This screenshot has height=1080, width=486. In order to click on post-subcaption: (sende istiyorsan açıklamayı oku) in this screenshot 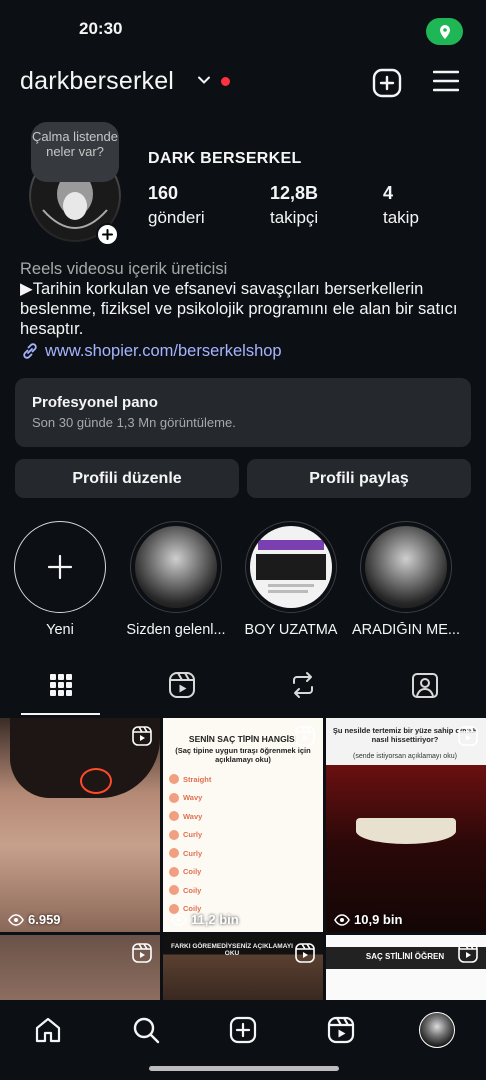, I will do `click(405, 756)`.